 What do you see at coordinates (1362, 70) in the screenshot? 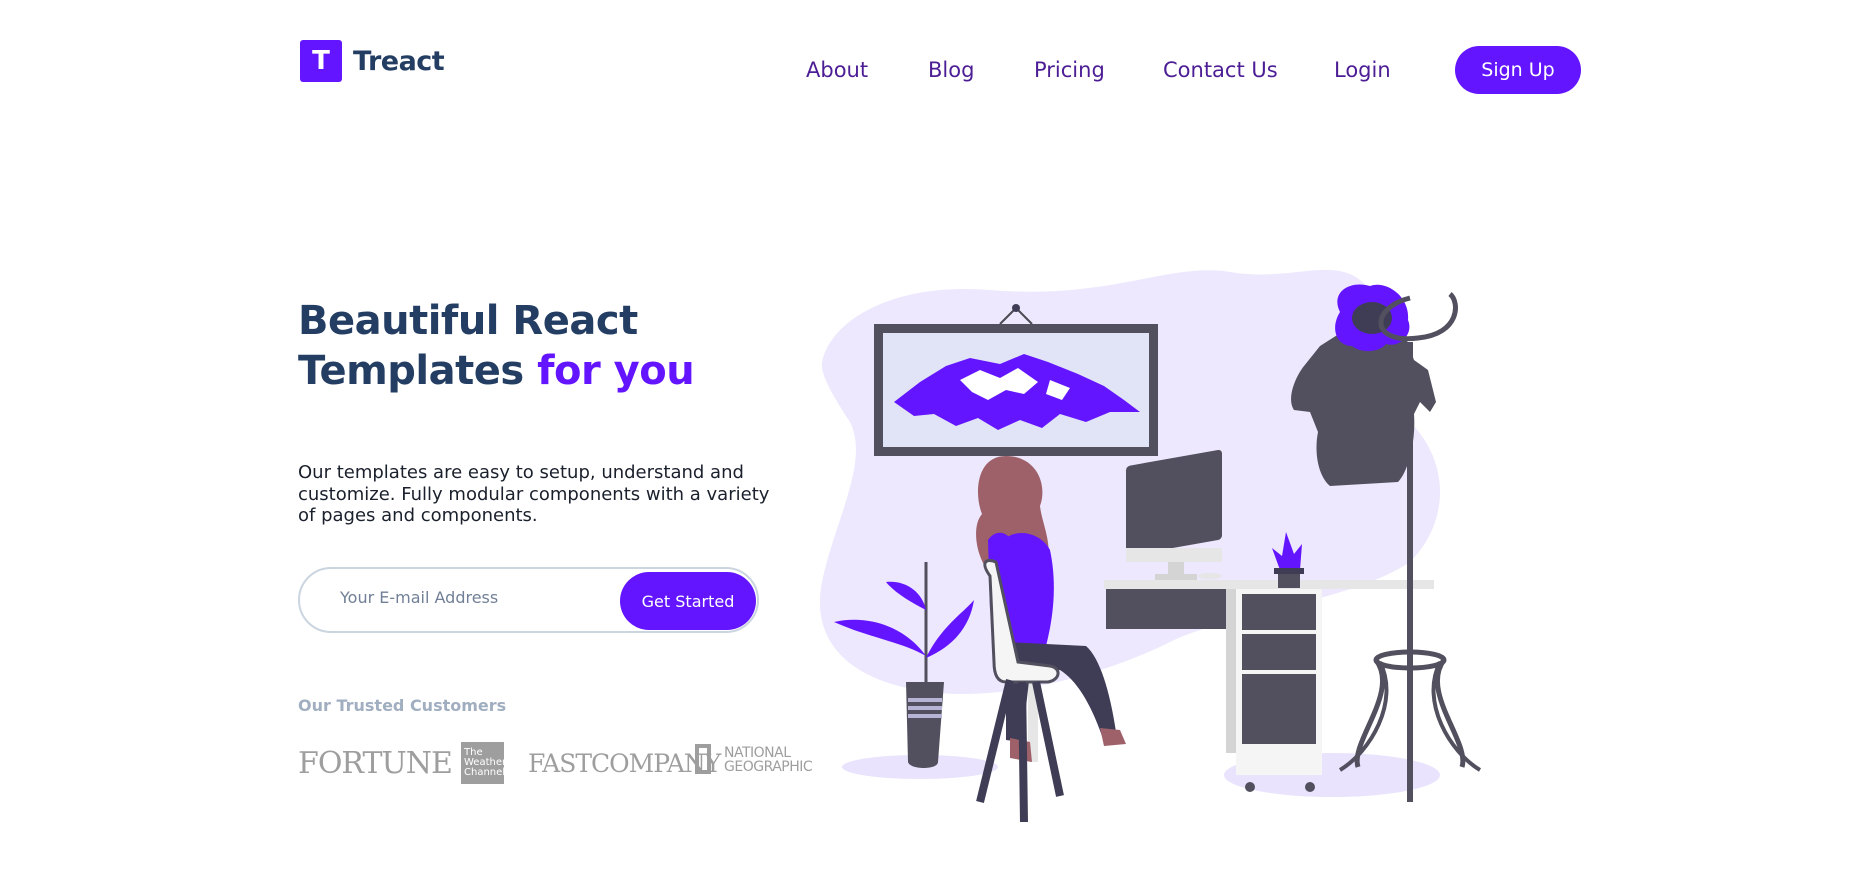
I see `nav-login-link: Login` at bounding box center [1362, 70].